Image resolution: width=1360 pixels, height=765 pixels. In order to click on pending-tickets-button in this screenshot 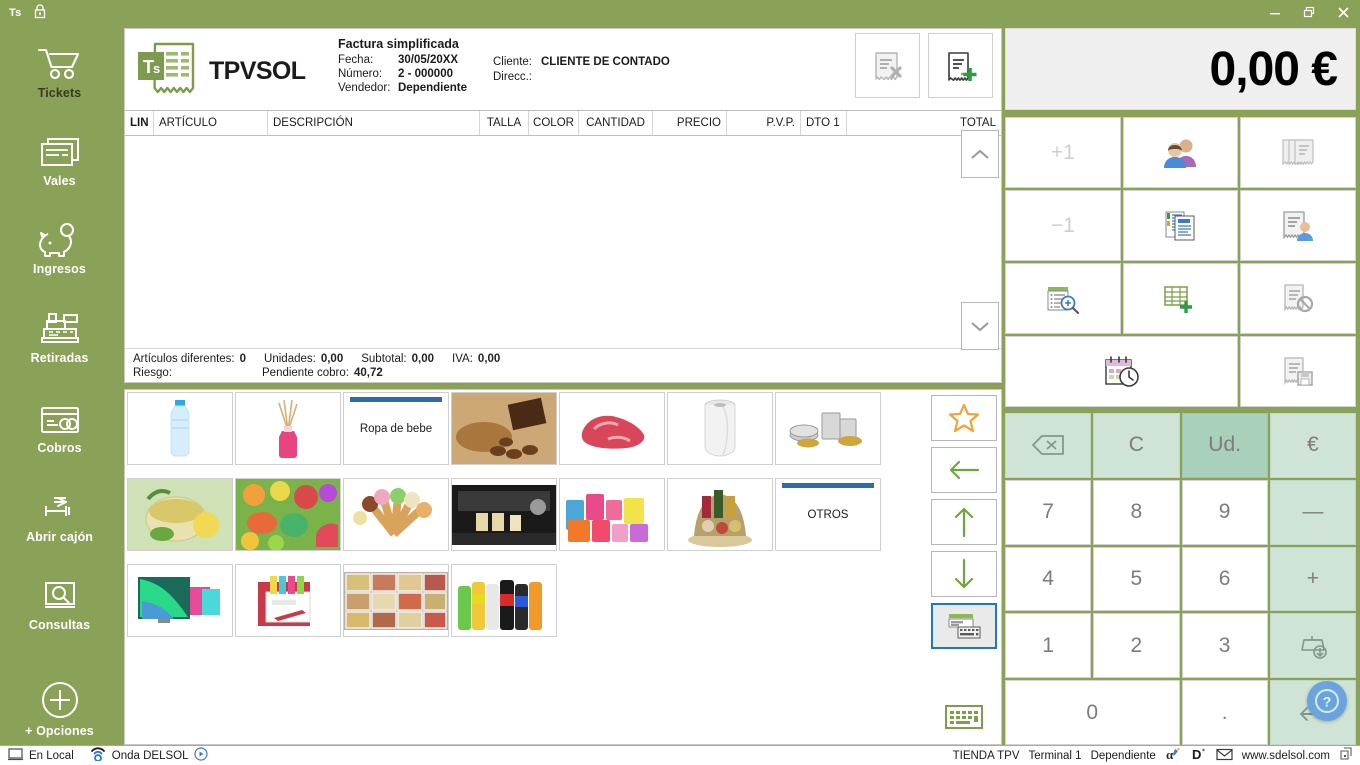, I will do `click(1122, 371)`.